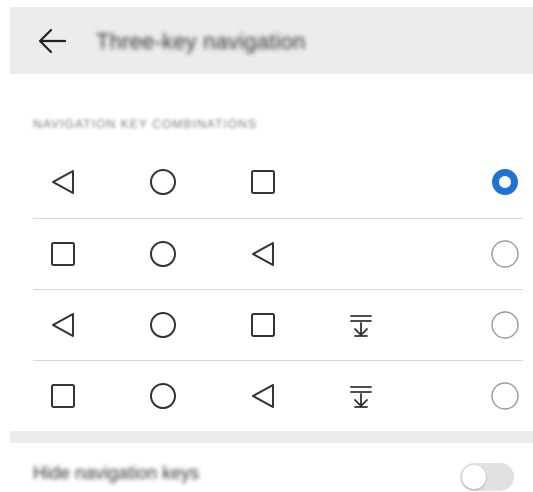 This screenshot has width=533, height=492. I want to click on app-bar: Three-key navigation, so click(271, 40).